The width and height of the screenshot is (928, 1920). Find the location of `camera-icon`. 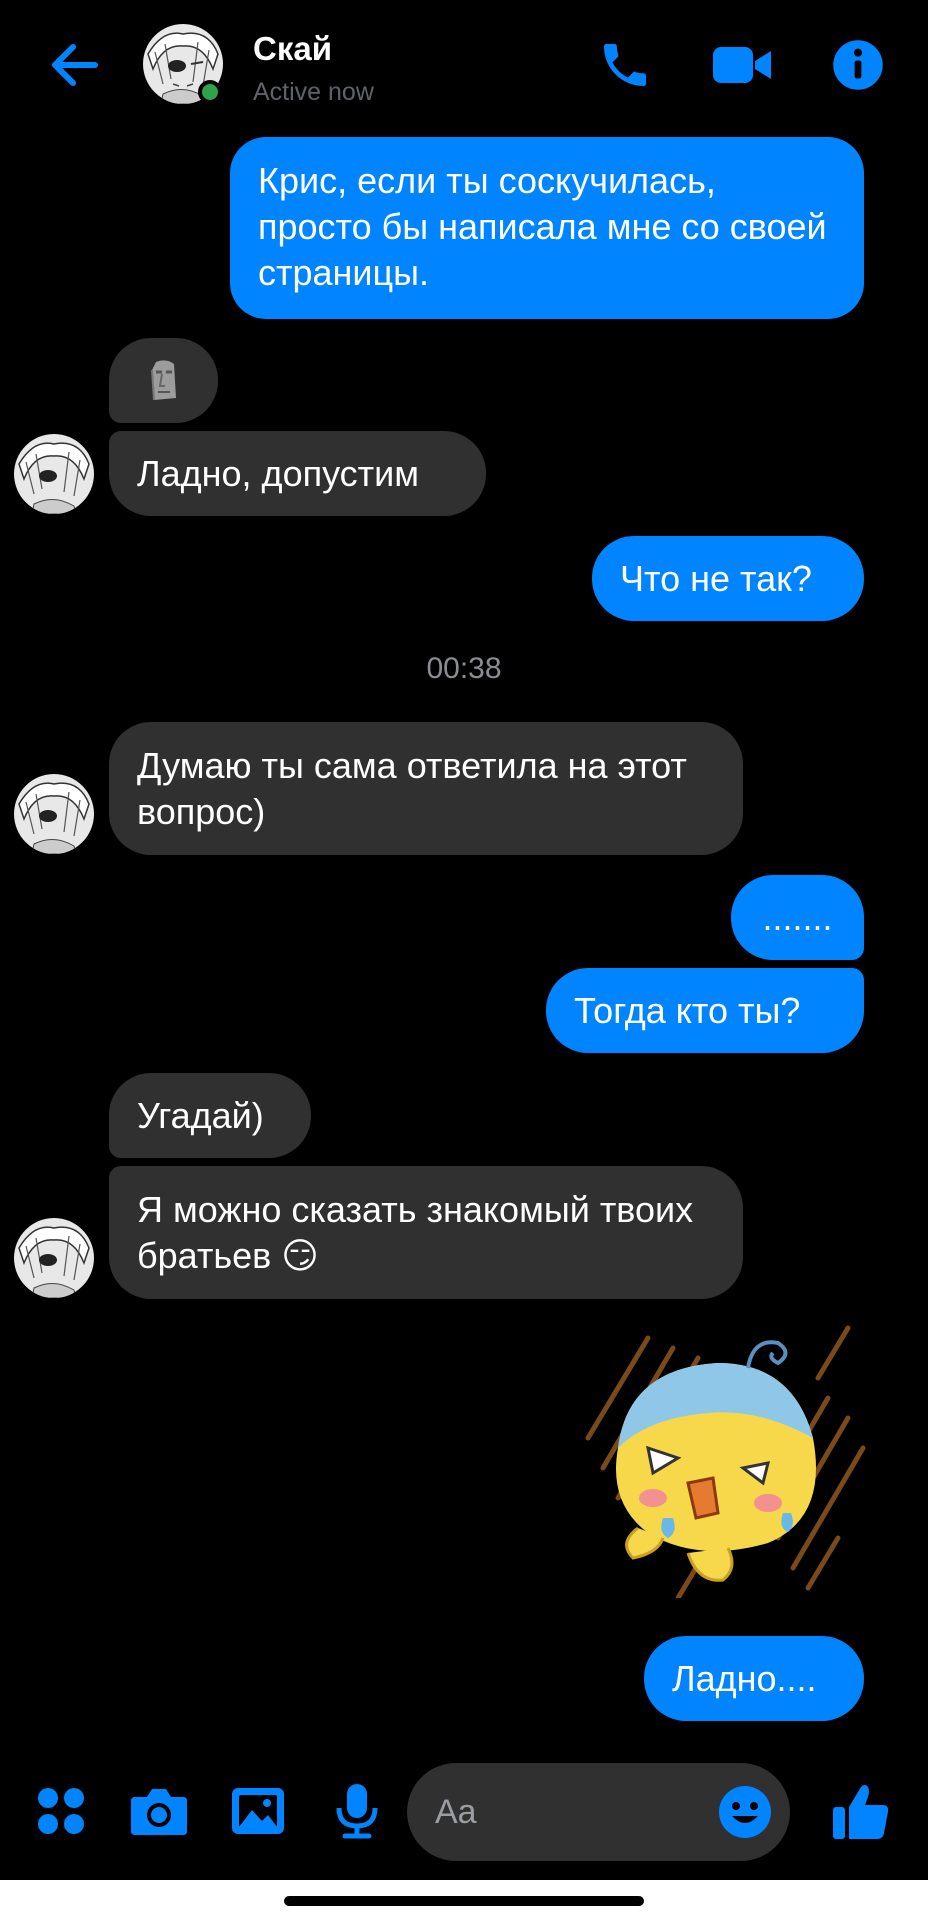

camera-icon is located at coordinates (159, 1812).